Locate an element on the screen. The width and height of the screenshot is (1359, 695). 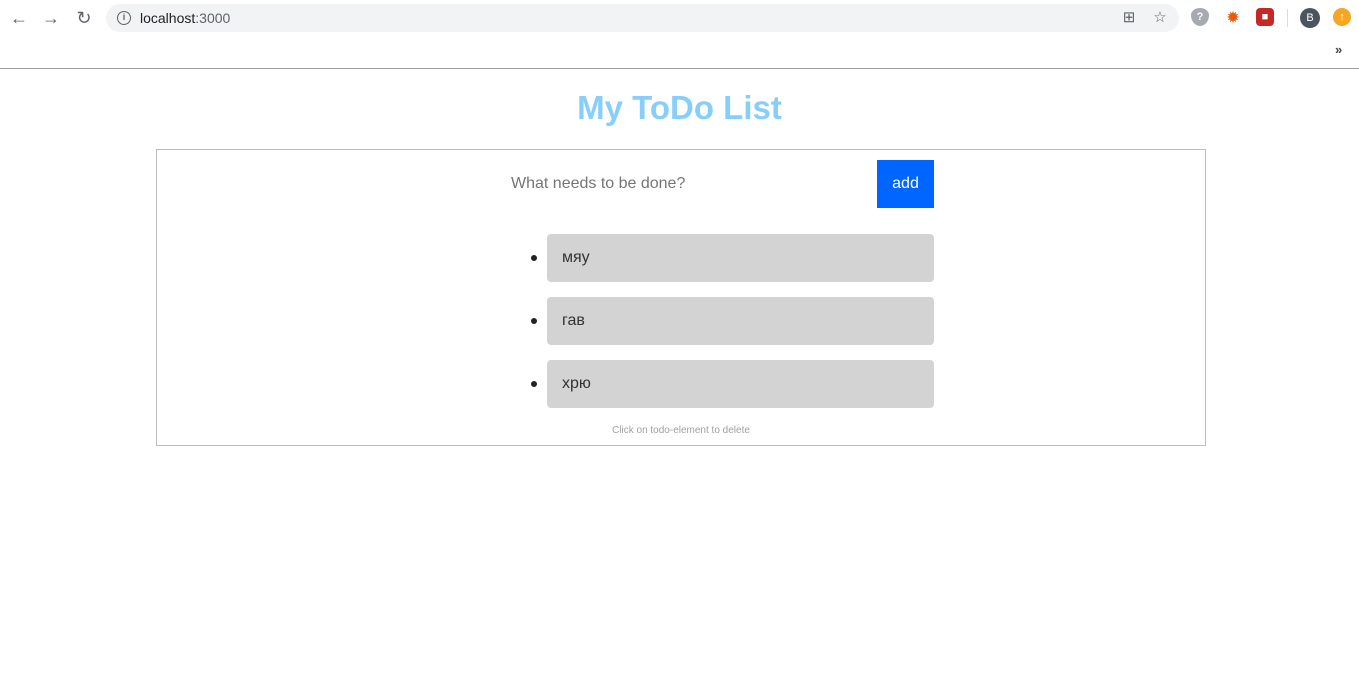
back-arrow-icon: ← is located at coordinates (19, 18).